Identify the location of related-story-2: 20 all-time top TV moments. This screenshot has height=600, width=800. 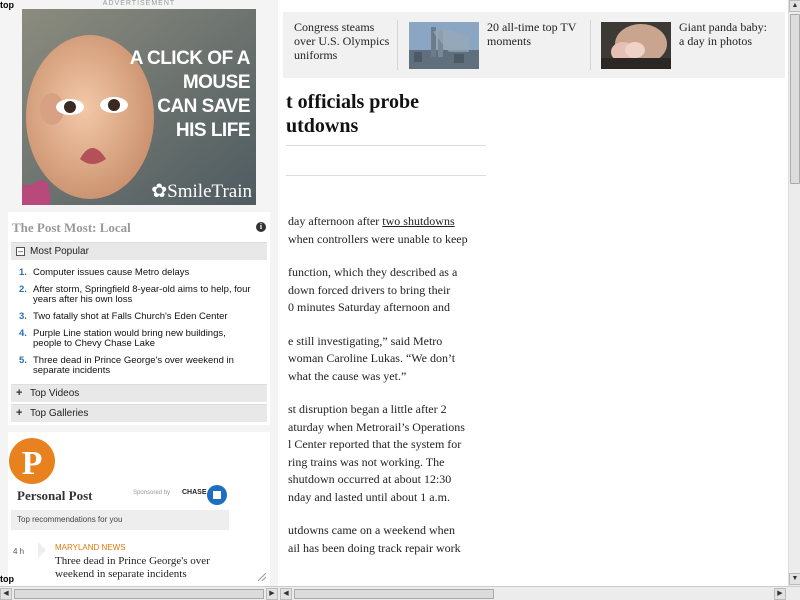
(531, 45).